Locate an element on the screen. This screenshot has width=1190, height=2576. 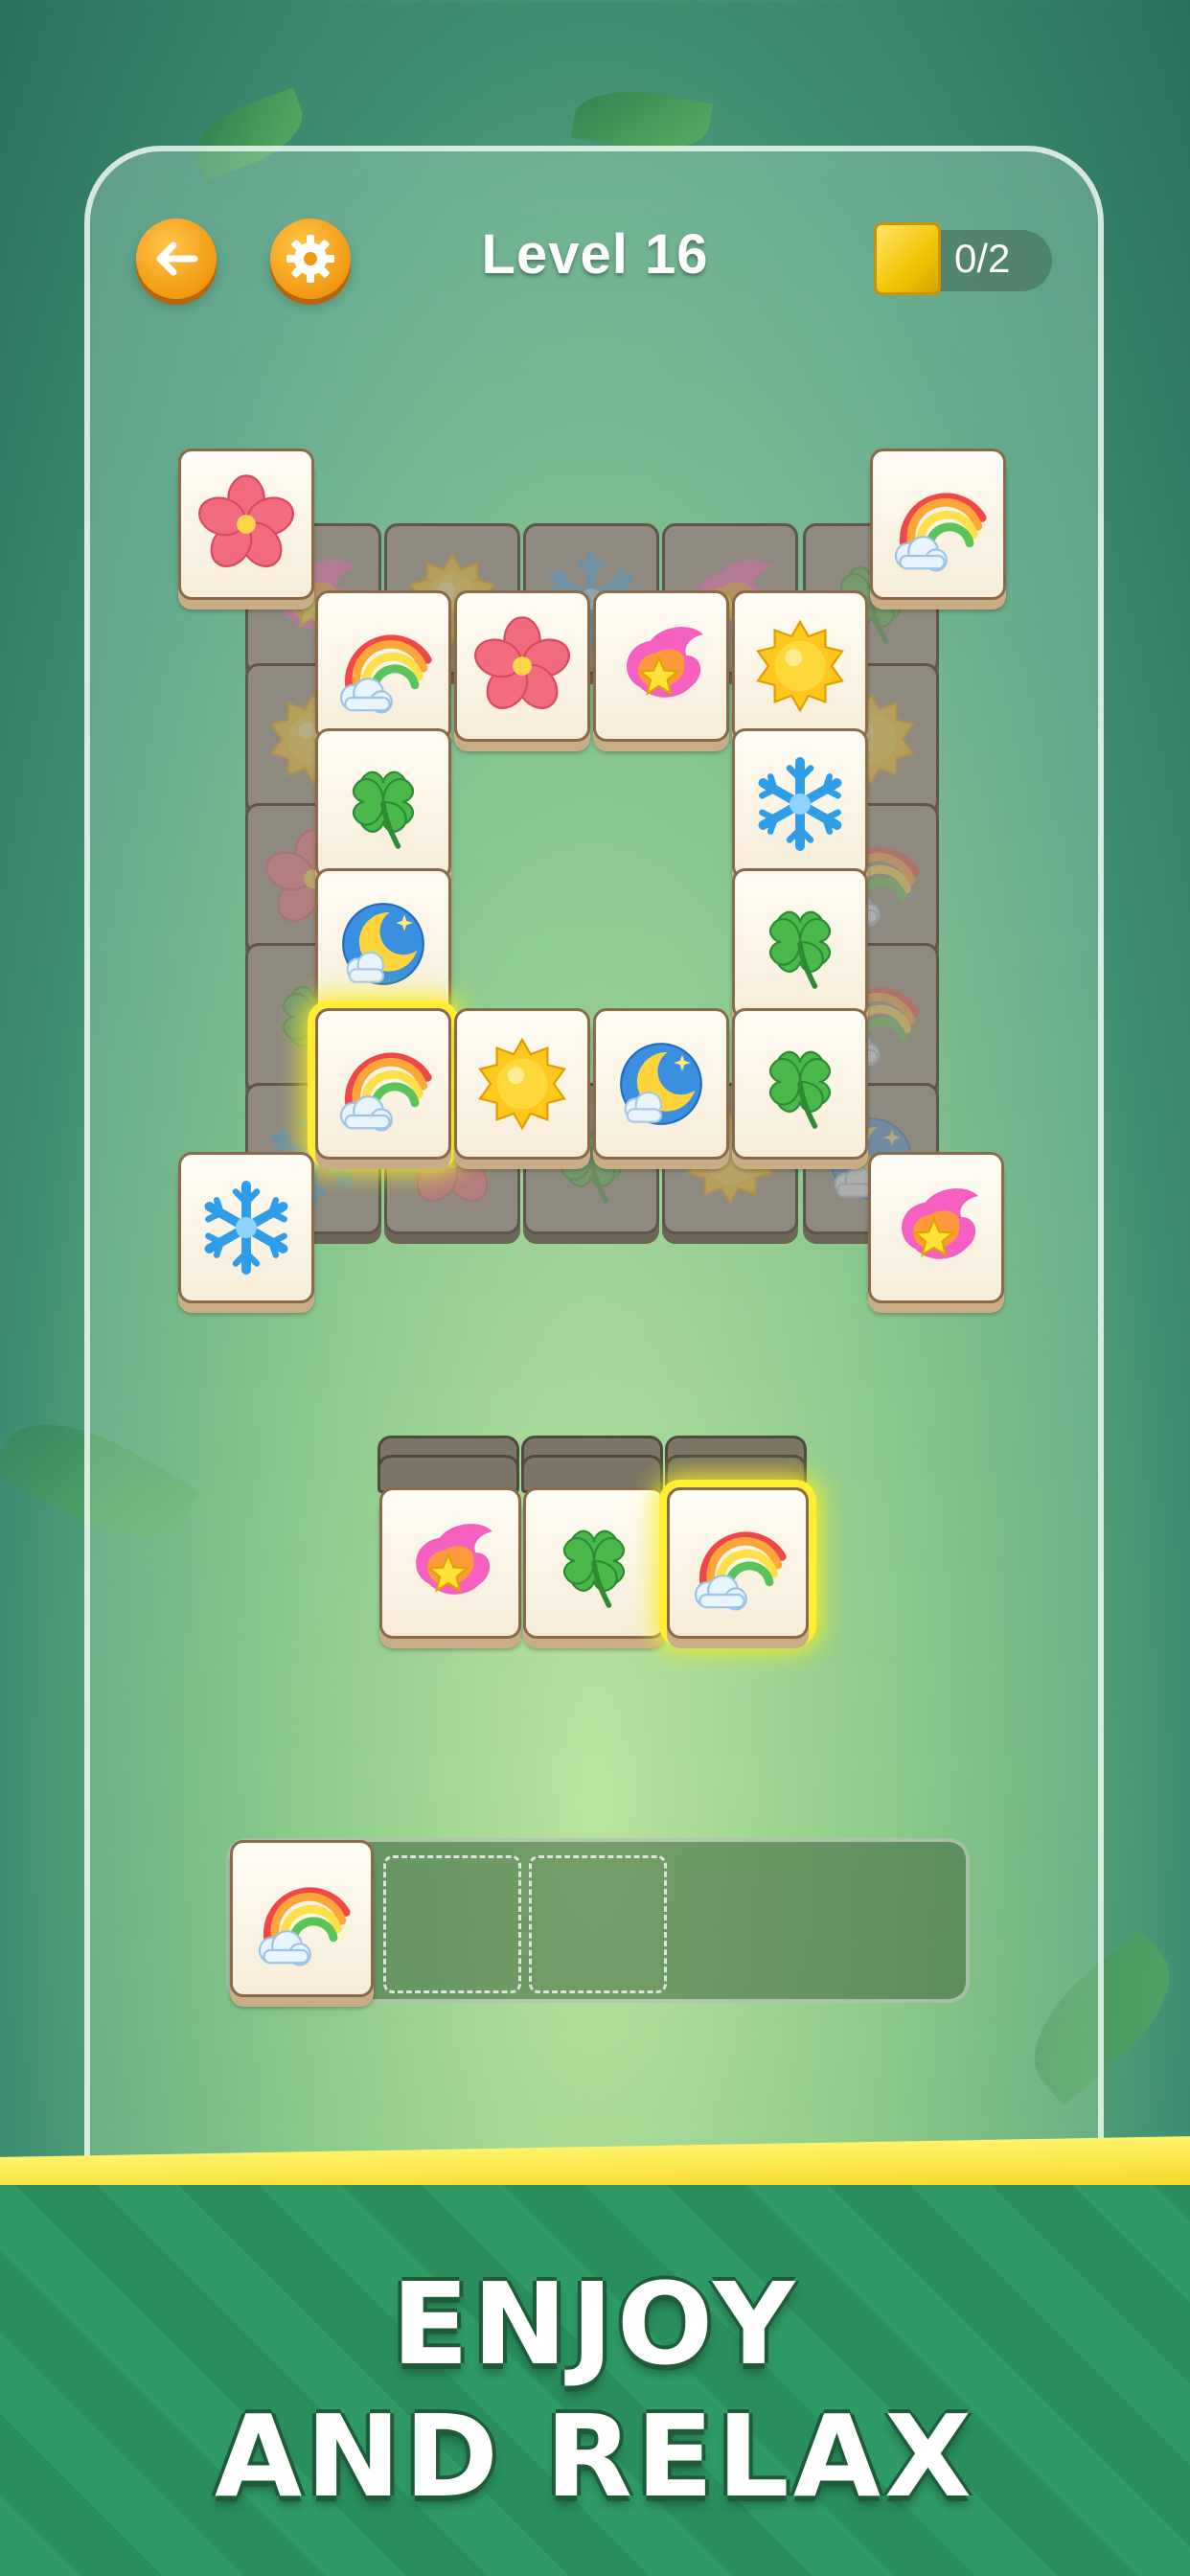
banner-line-2: AND RELAX is located at coordinates (595, 2456).